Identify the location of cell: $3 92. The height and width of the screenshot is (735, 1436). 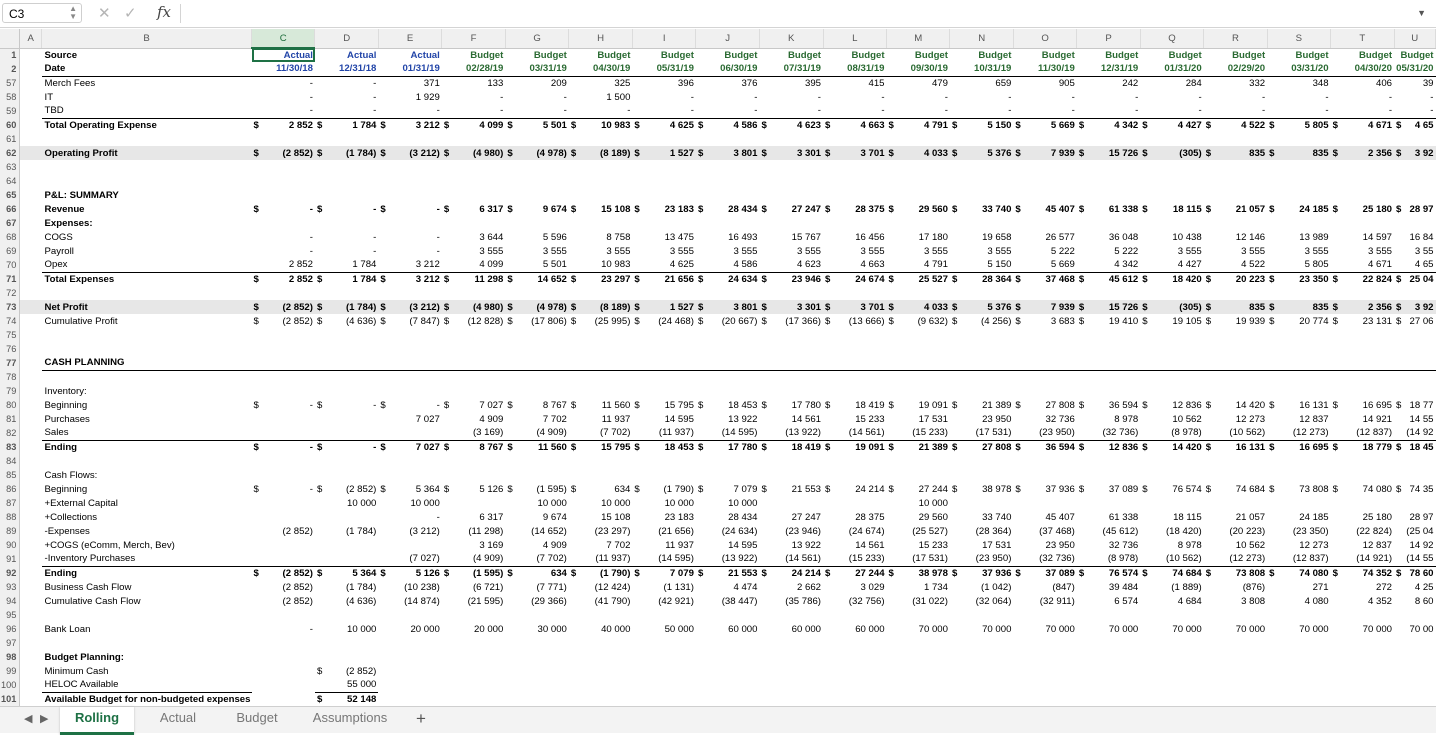
(1415, 153).